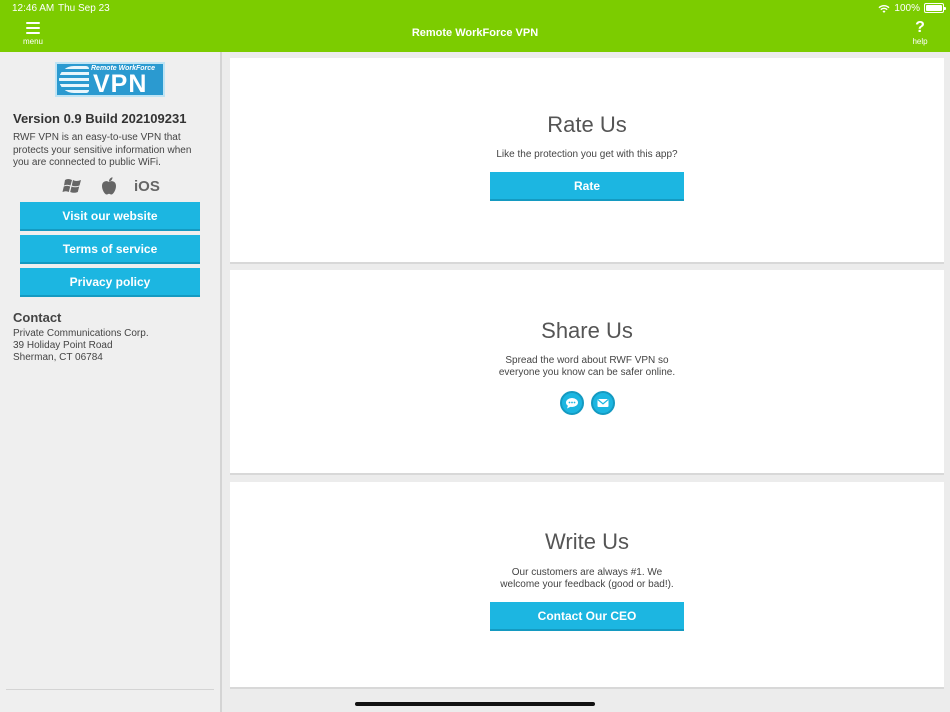 This screenshot has width=950, height=712. Describe the element at coordinates (587, 360) in the screenshot. I see `share-us-text-line1: Spread the word about RWF VPN so` at that location.